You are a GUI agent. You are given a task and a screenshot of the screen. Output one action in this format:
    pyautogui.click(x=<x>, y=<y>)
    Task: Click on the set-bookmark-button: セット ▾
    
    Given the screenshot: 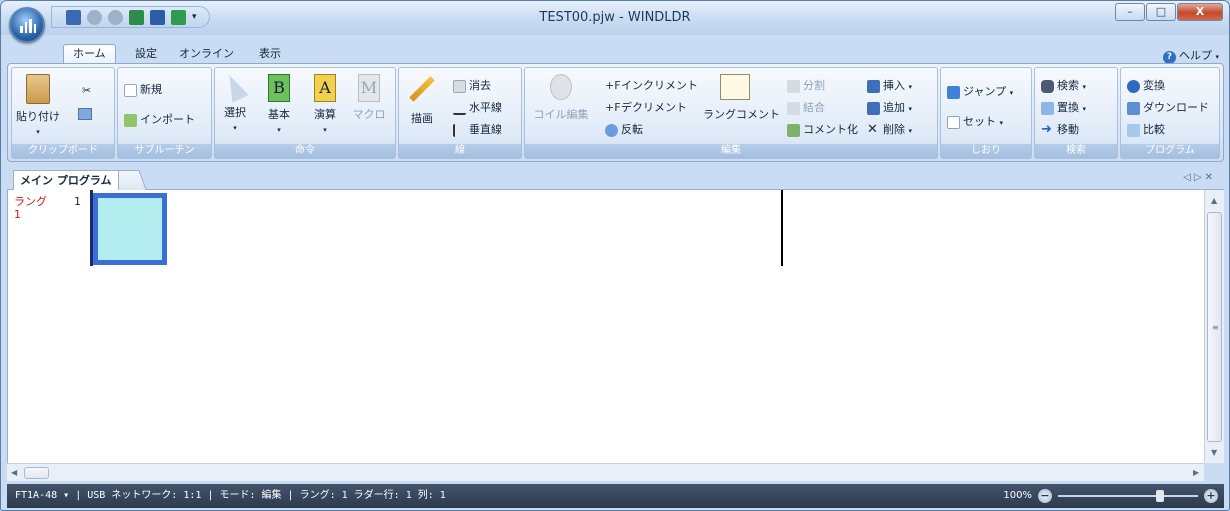 What is the action you would take?
    pyautogui.click(x=975, y=122)
    